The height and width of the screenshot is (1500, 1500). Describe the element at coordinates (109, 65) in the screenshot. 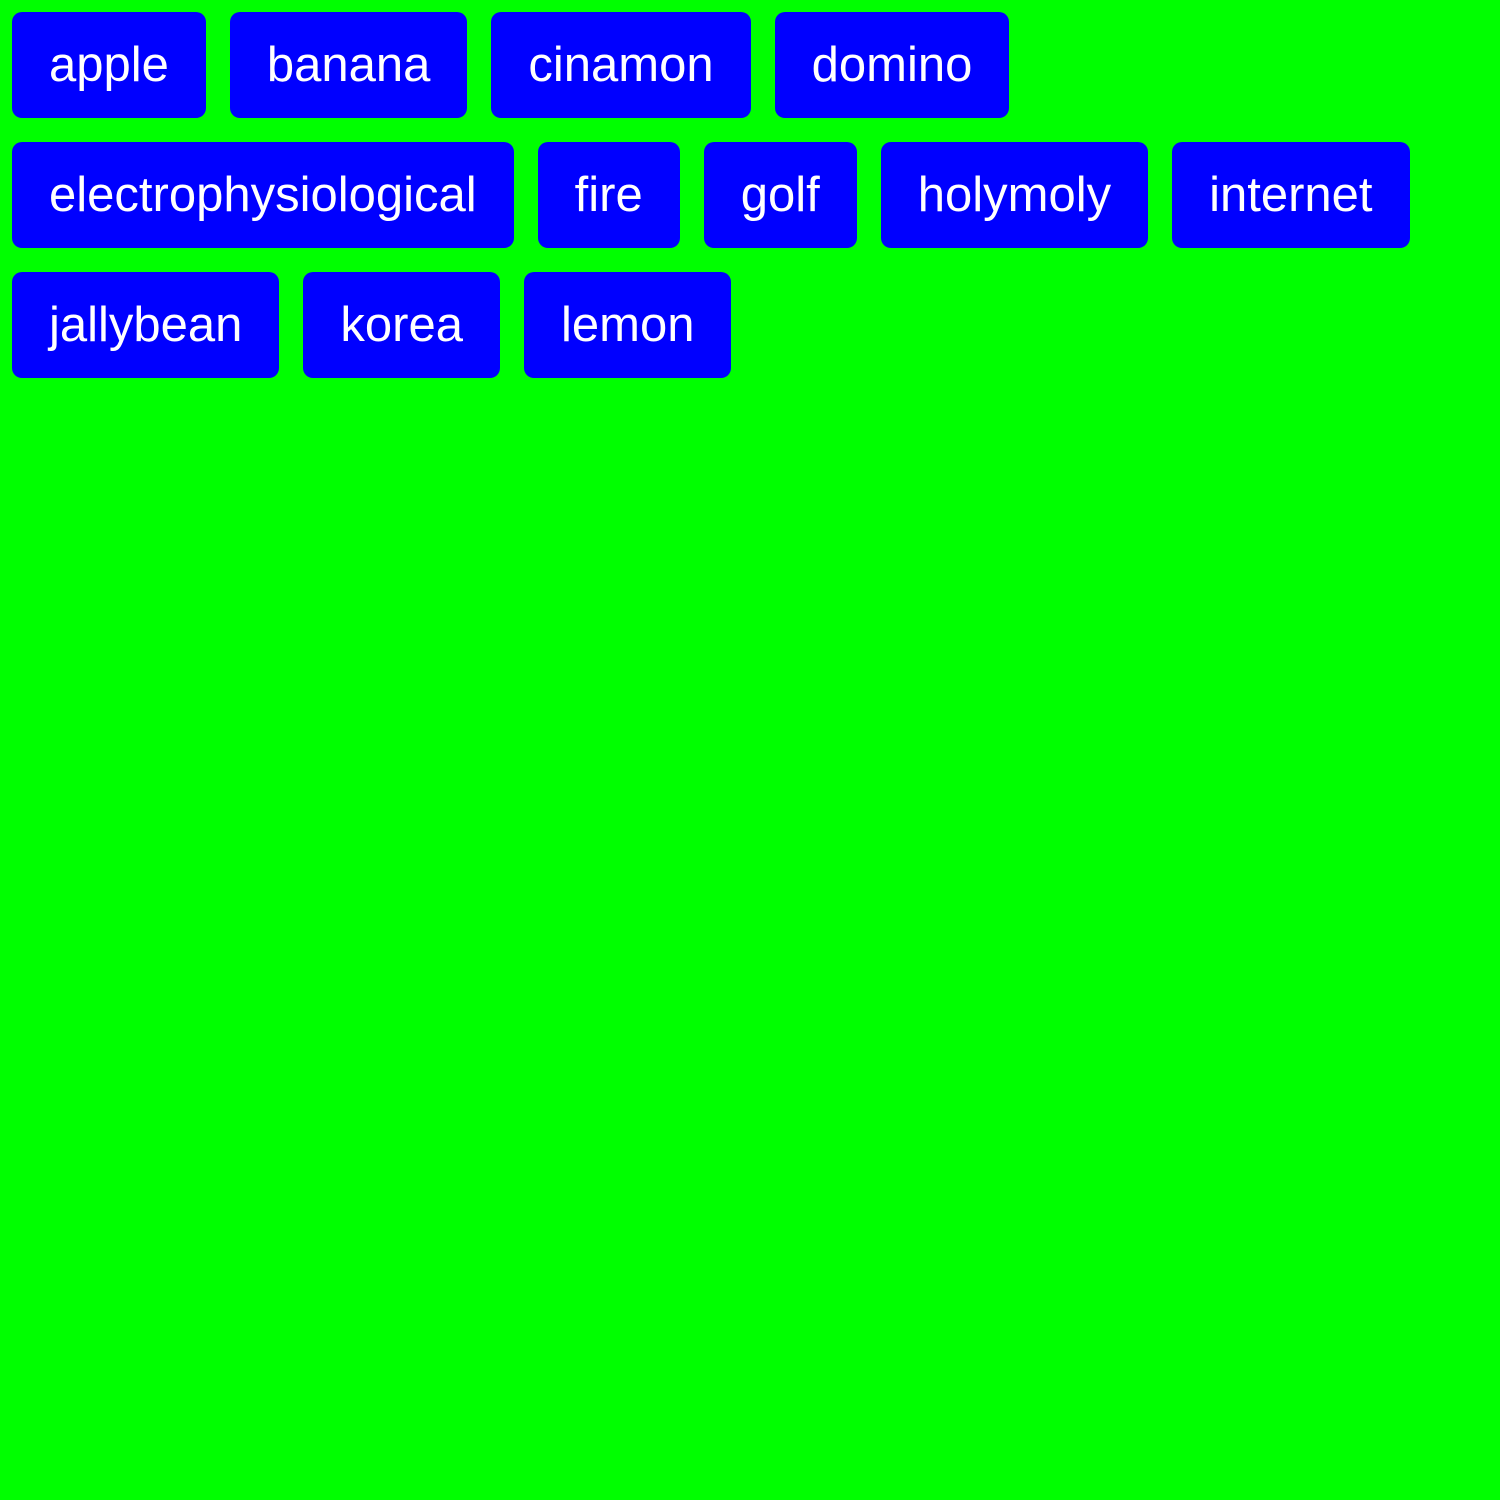

I see `tag-apple: apple` at that location.